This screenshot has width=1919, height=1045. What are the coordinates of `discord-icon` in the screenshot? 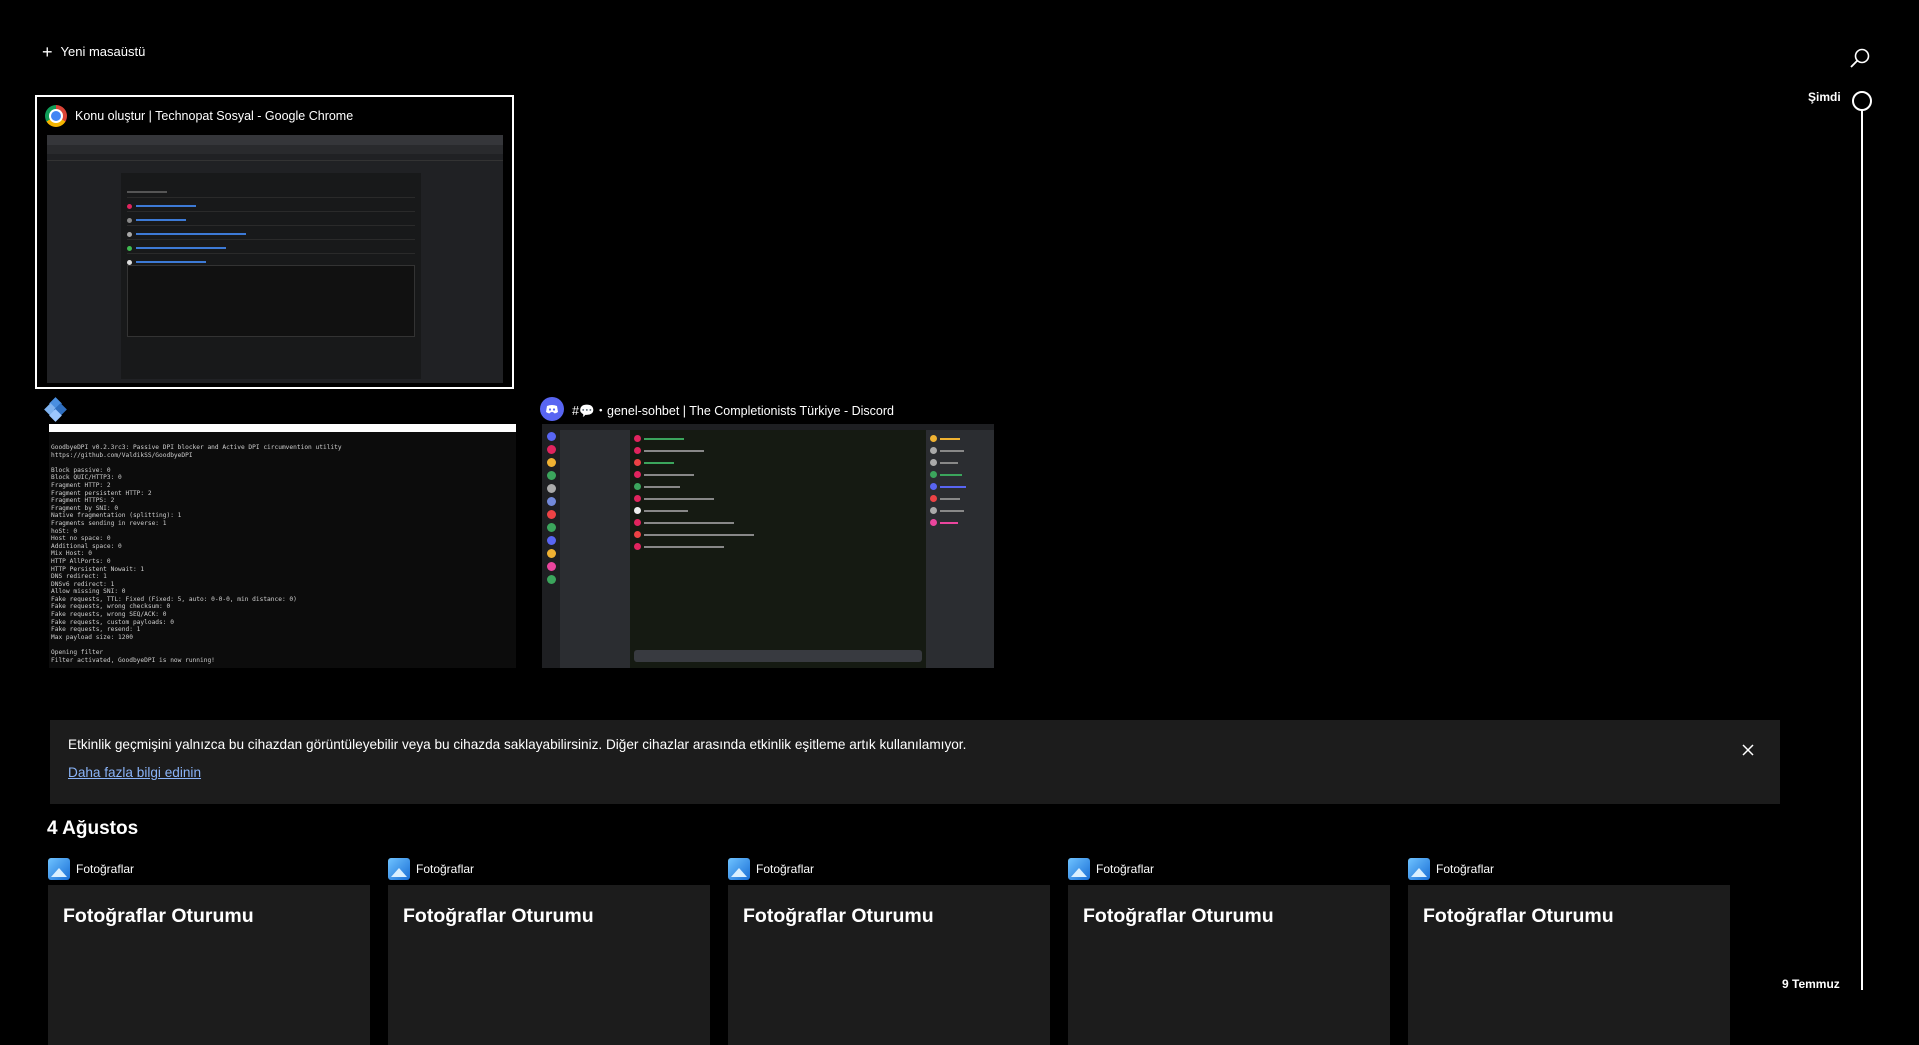 It's located at (552, 409).